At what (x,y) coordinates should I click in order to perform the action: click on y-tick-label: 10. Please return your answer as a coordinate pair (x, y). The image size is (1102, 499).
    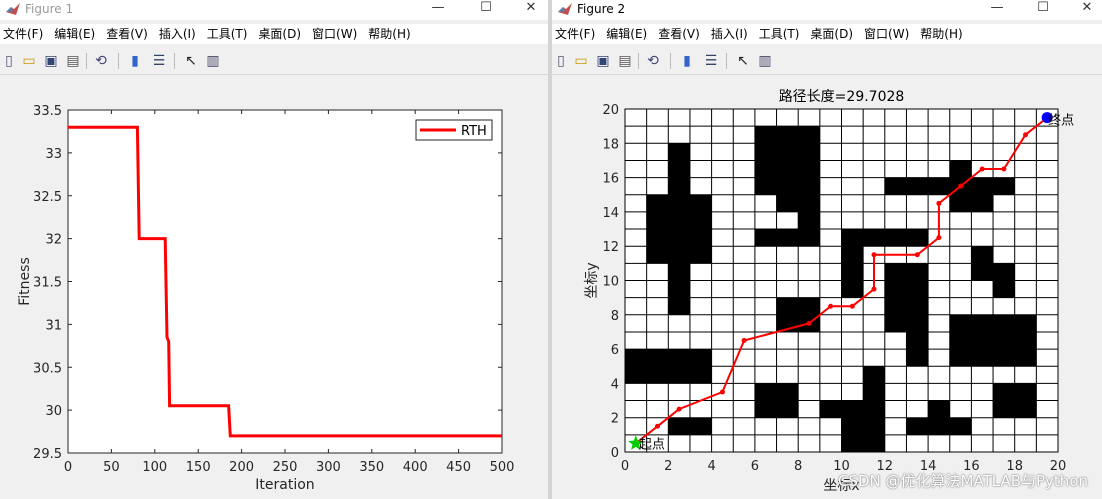
    Looking at the image, I should click on (610, 282).